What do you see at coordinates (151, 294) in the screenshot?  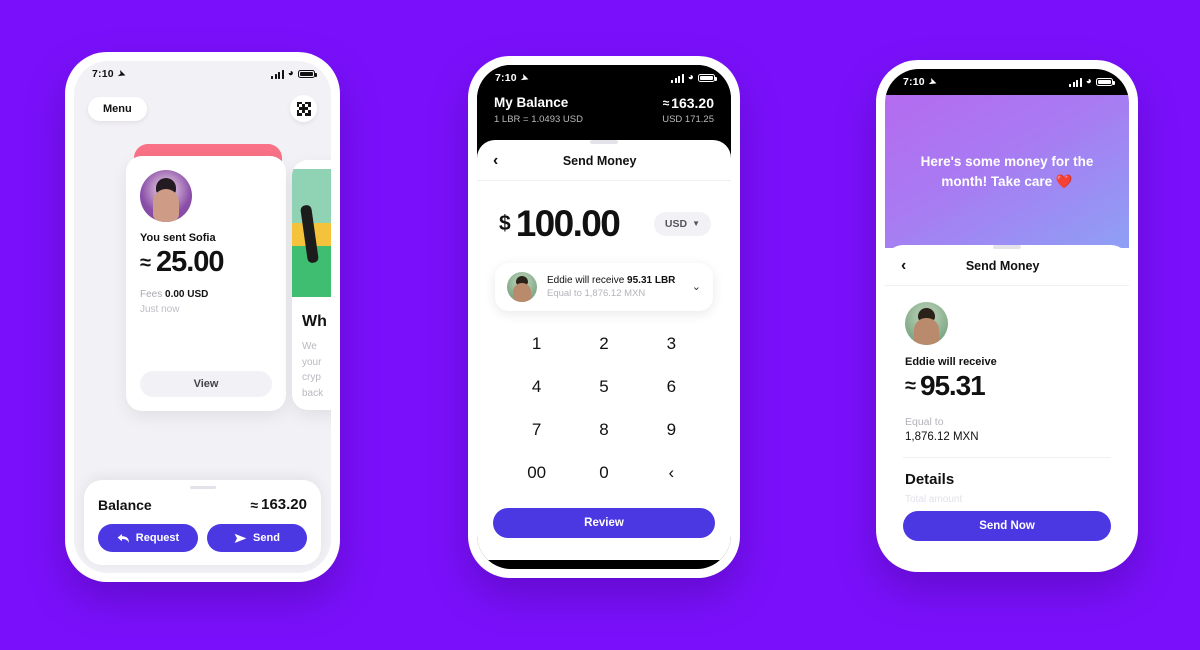 I see `fees-label: Fees` at bounding box center [151, 294].